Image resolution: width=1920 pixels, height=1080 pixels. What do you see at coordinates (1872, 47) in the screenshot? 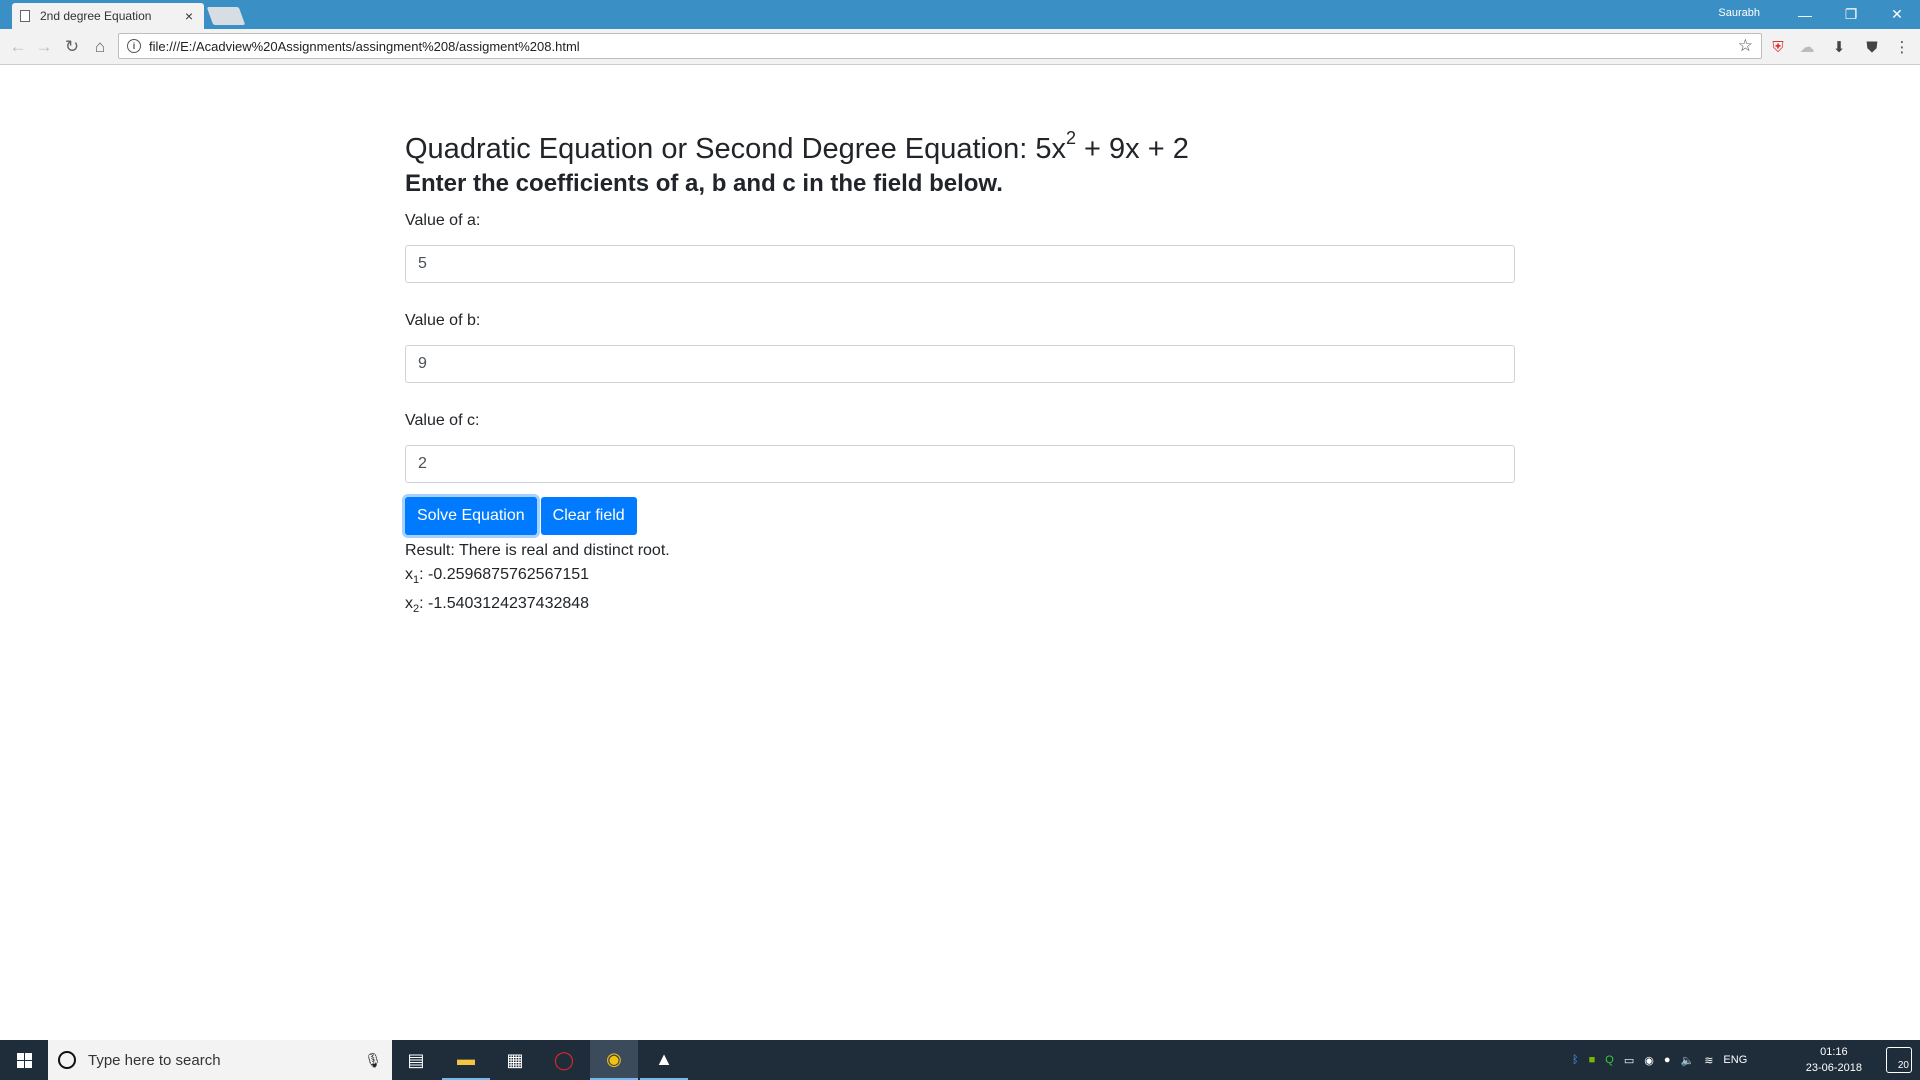
I see `shield-icon: ⛊` at bounding box center [1872, 47].